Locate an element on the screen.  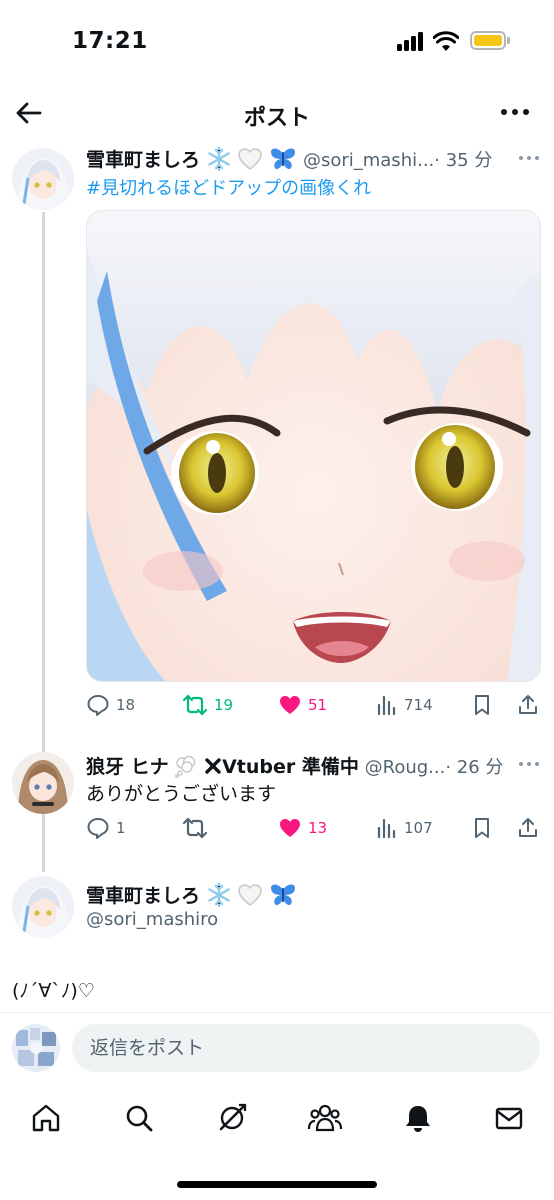
tab-notifications is located at coordinates (418, 1118).